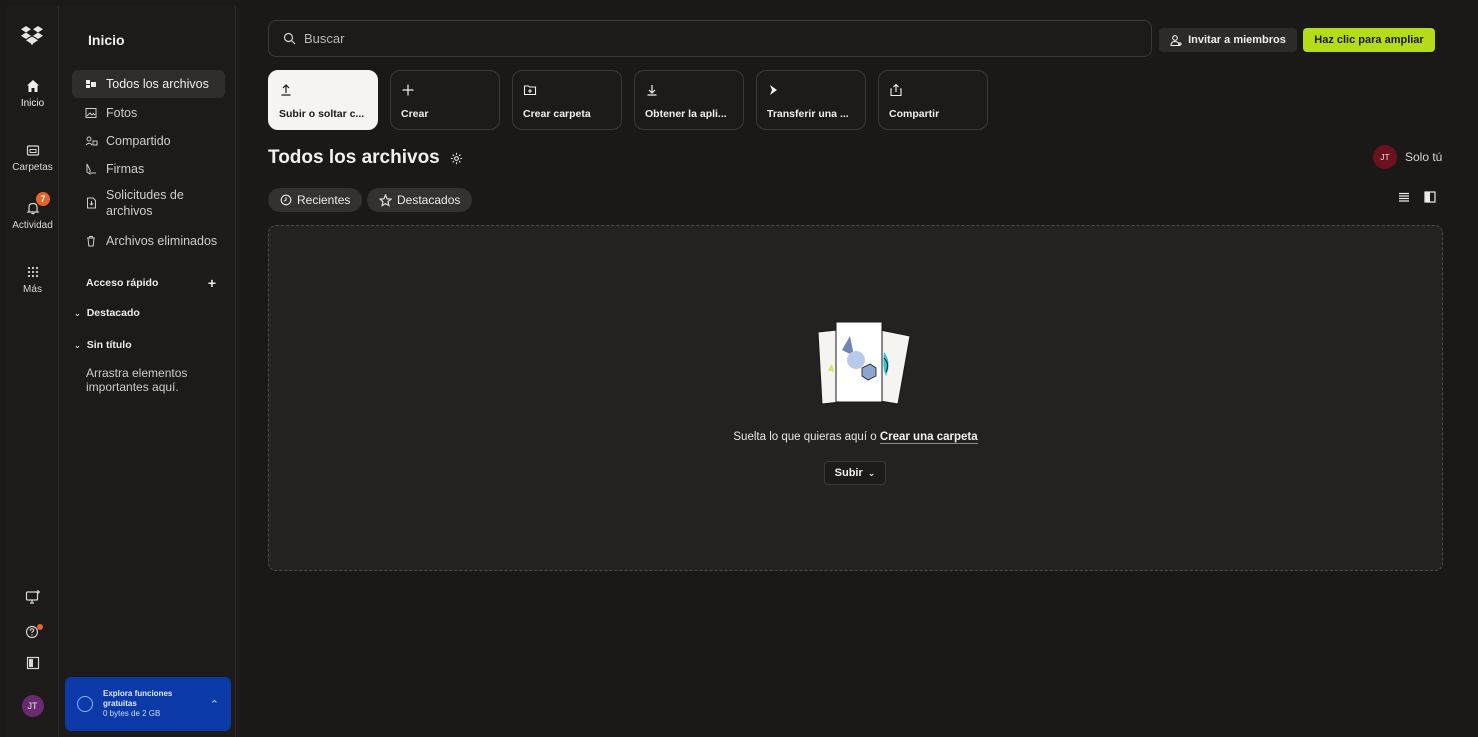 This screenshot has width=1478, height=737. I want to click on account-menu-button: JT, so click(32, 706).